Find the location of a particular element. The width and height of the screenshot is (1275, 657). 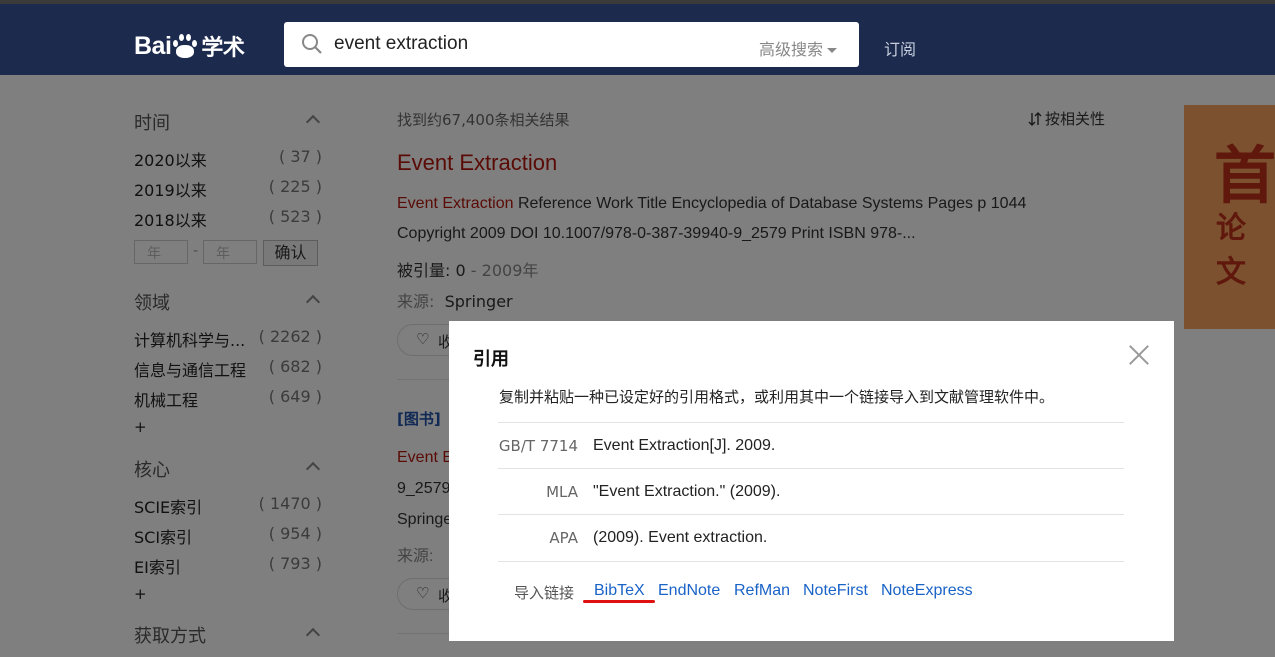

import-link-endnote: EndNote is located at coordinates (689, 591).